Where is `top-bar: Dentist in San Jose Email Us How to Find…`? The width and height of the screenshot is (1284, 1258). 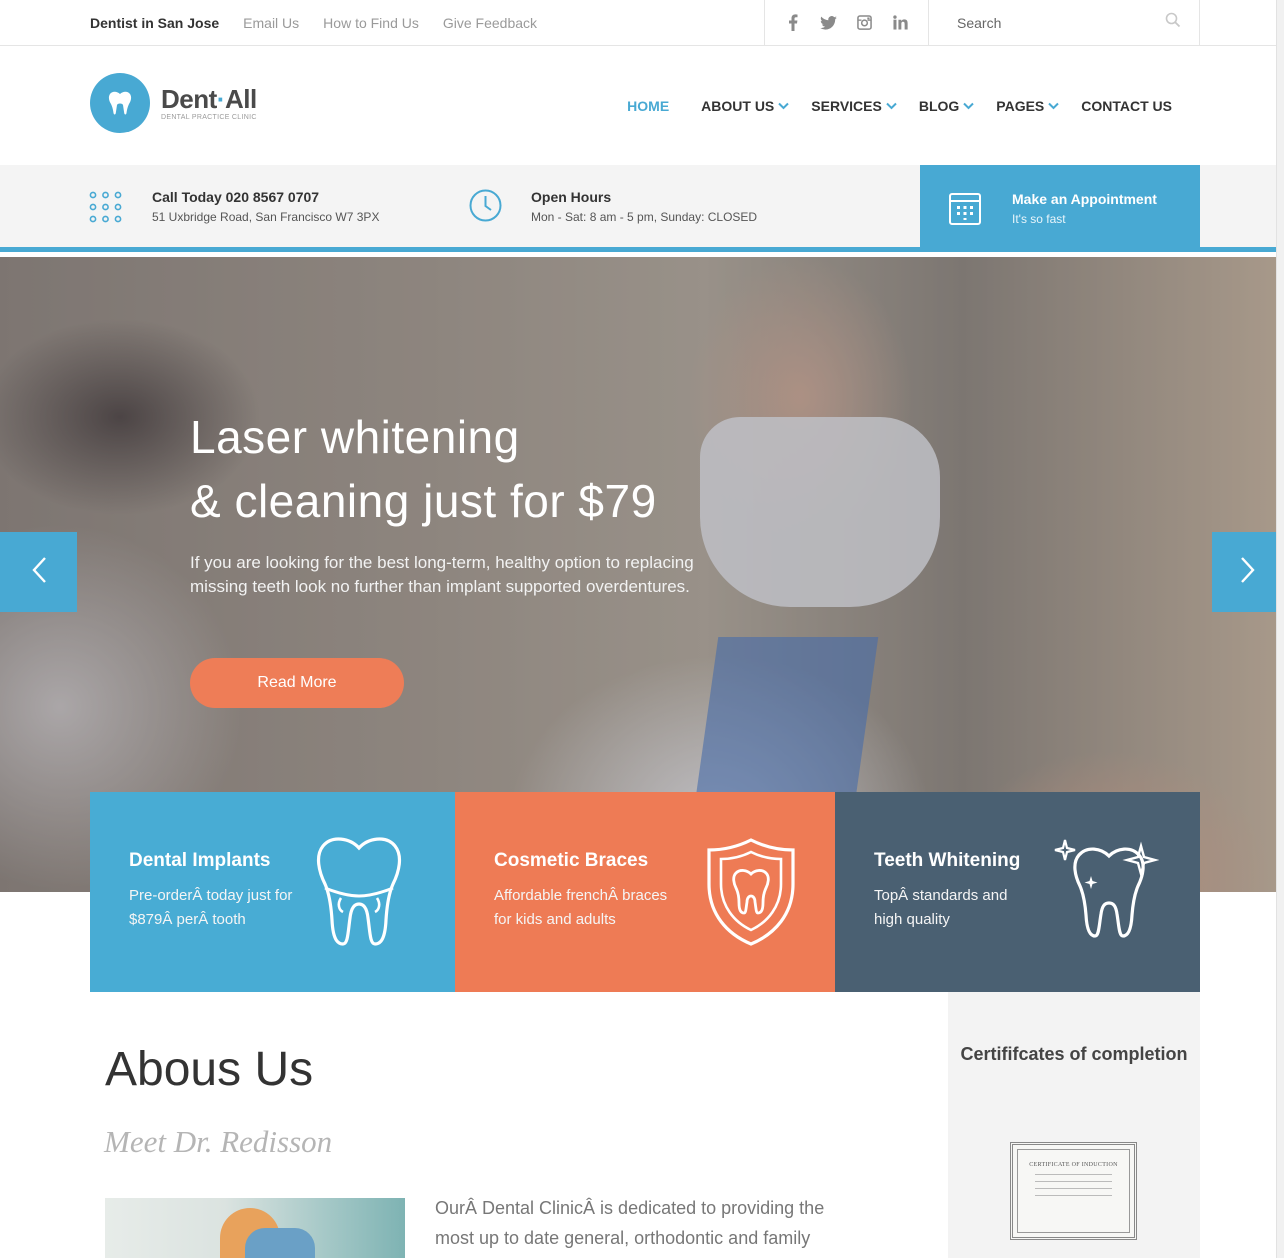
top-bar: Dentist in San Jose Email Us How to Find… is located at coordinates (642, 23).